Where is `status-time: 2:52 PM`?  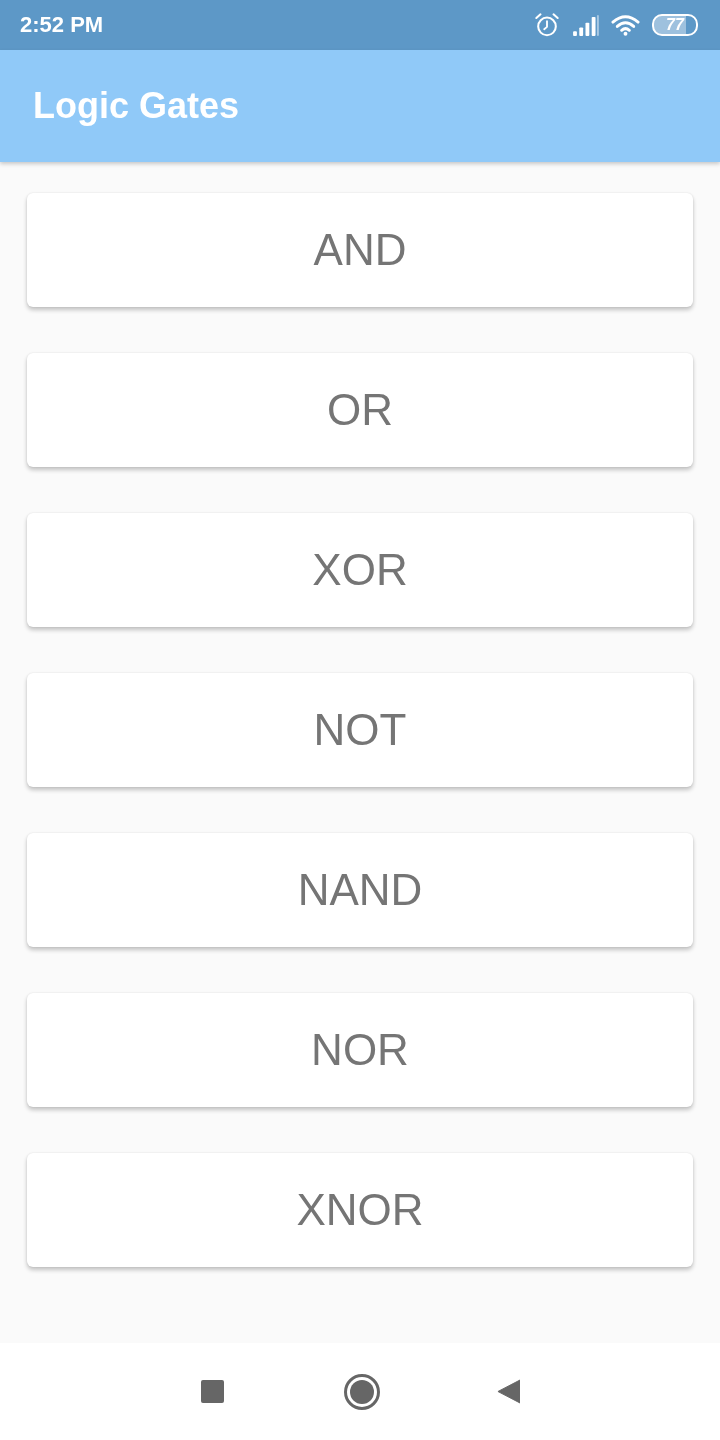 status-time: 2:52 PM is located at coordinates (62, 25).